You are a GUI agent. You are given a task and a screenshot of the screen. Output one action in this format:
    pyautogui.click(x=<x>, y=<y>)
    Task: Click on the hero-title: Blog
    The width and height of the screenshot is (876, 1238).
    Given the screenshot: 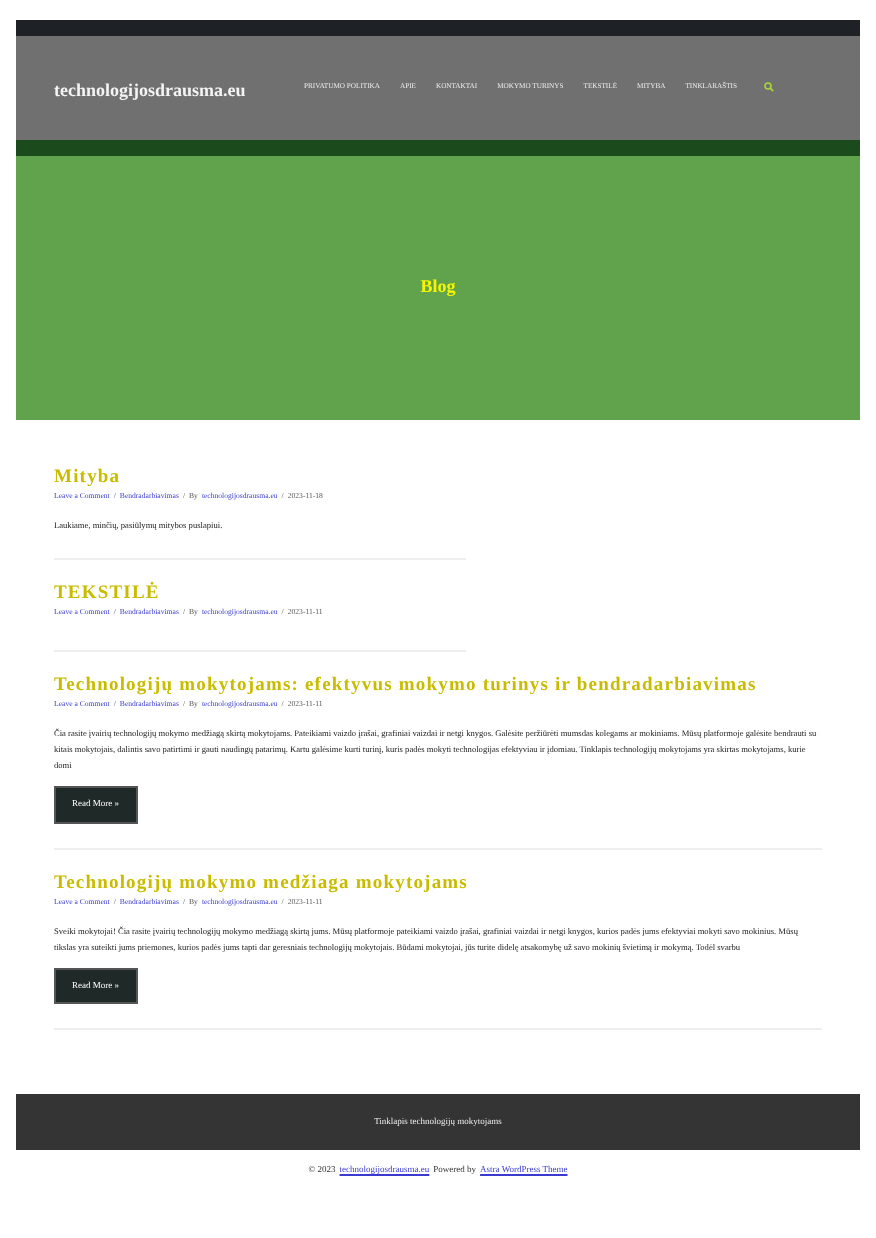 What is the action you would take?
    pyautogui.click(x=438, y=287)
    